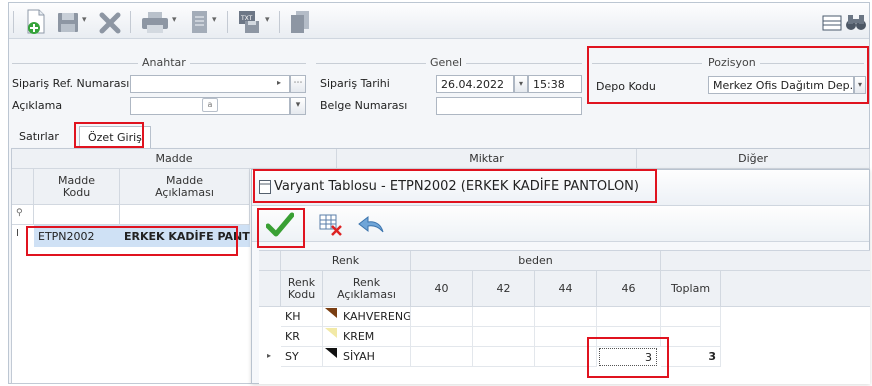 The width and height of the screenshot is (872, 386). Describe the element at coordinates (279, 82) in the screenshot. I see `arrow-right-icon: ▸` at that location.